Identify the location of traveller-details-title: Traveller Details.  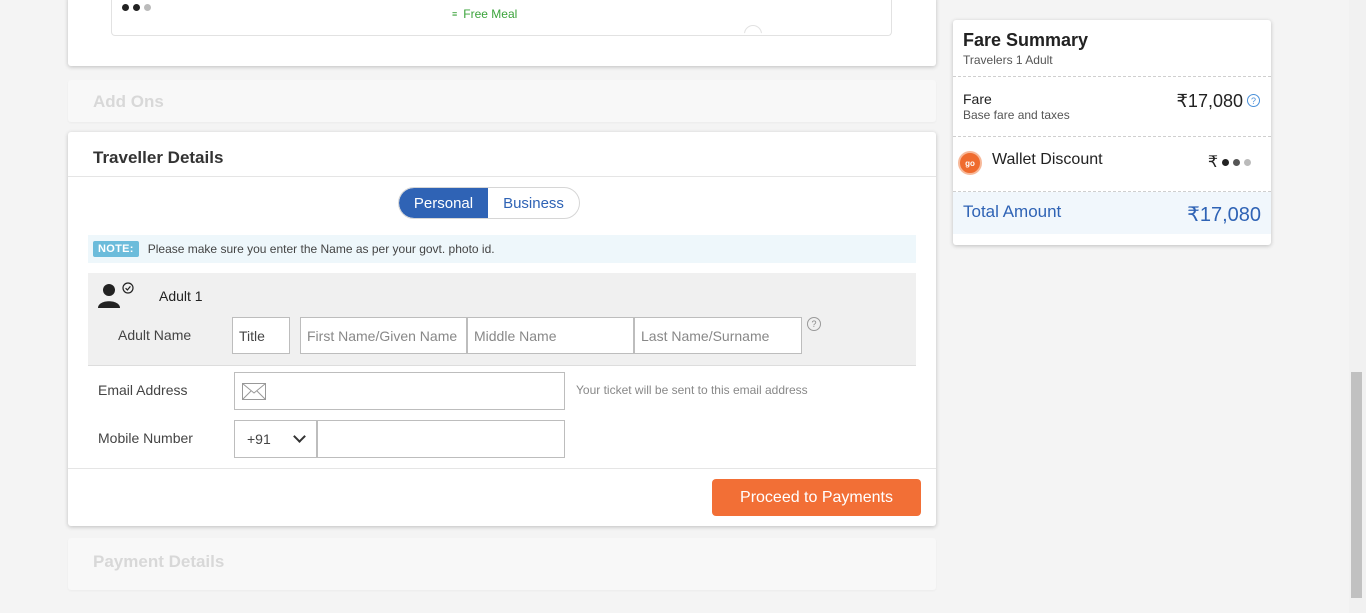
(158, 157).